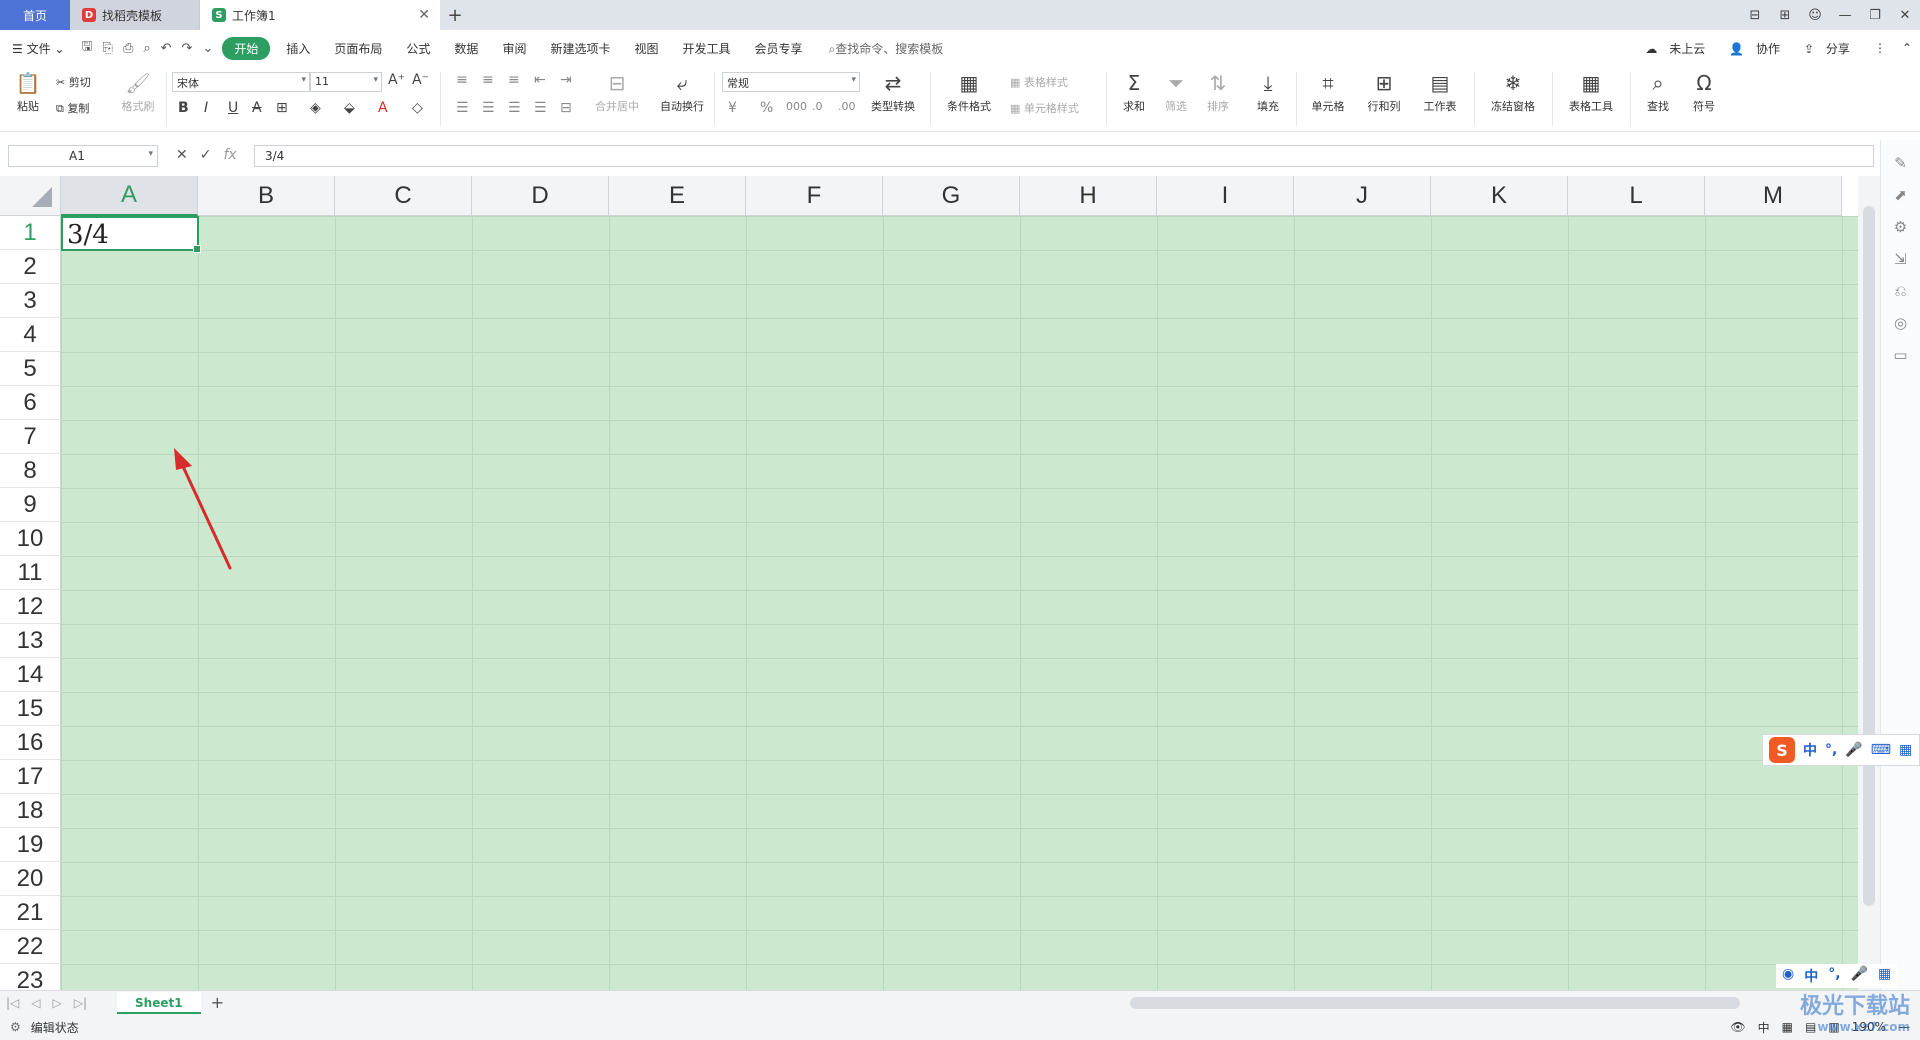 The width and height of the screenshot is (1920, 1040). I want to click on backup-icon: ⎌, so click(1900, 291).